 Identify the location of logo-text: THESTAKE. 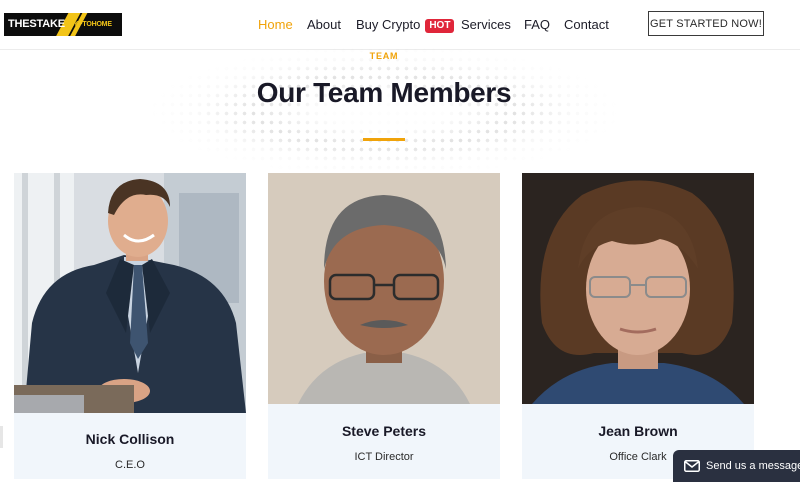
(36, 24).